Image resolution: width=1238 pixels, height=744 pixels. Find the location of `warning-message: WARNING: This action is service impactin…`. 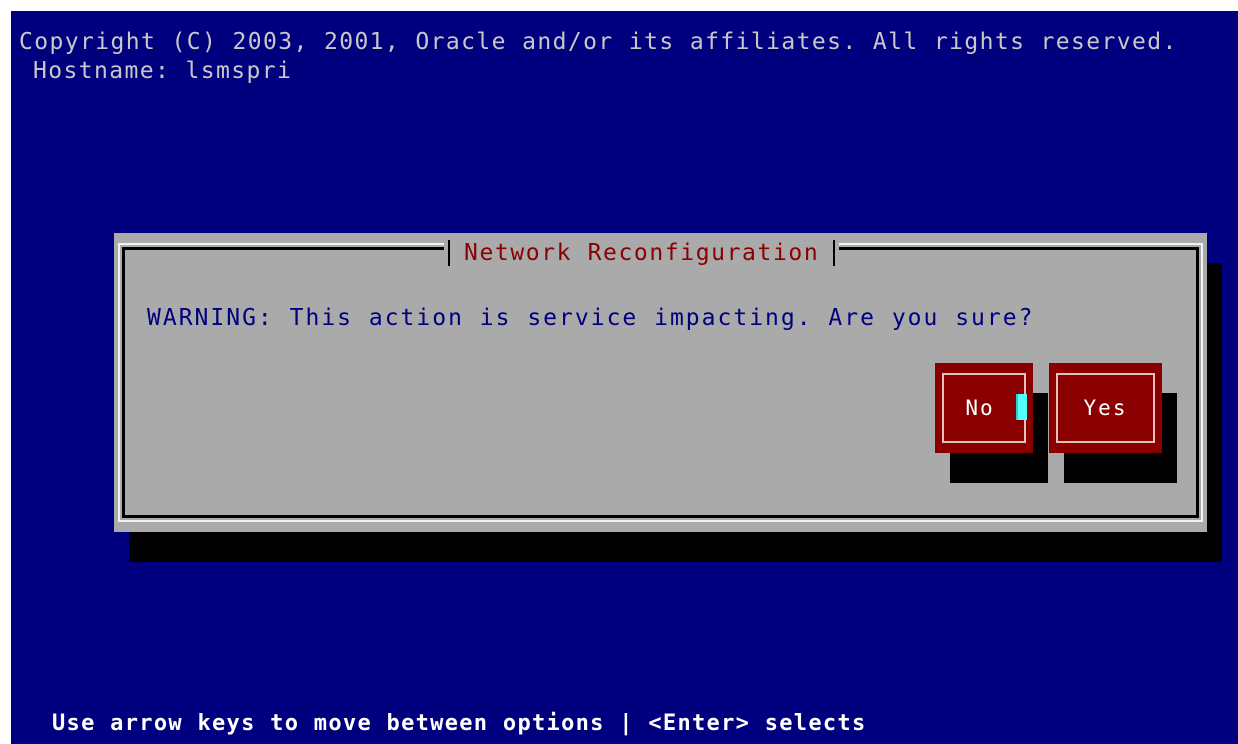

warning-message: WARNING: This action is service impactin… is located at coordinates (591, 318).